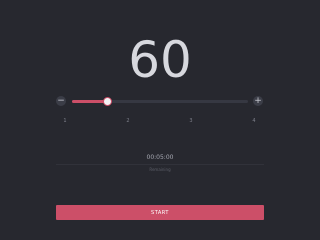  I want to click on count-slider, so click(160, 101).